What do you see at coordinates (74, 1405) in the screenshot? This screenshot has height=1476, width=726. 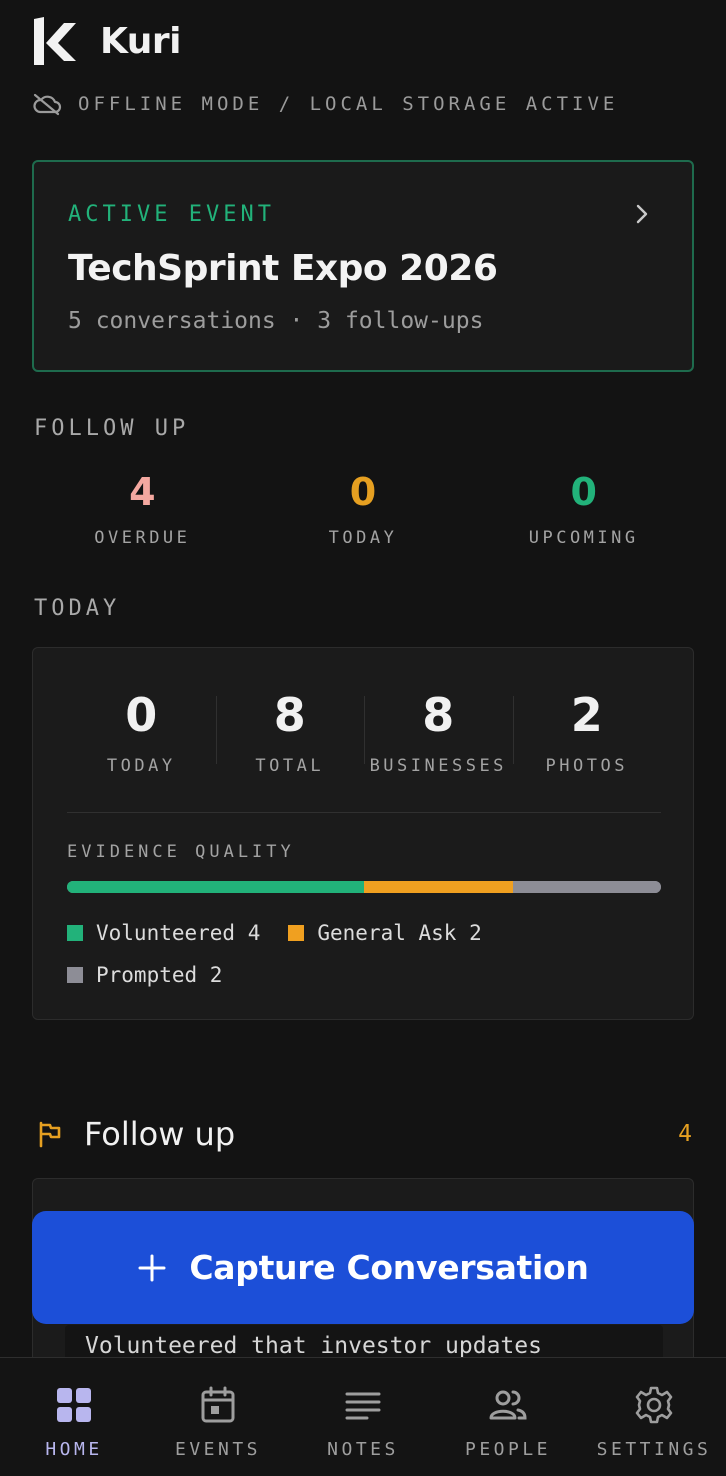 I see `grid-icon` at bounding box center [74, 1405].